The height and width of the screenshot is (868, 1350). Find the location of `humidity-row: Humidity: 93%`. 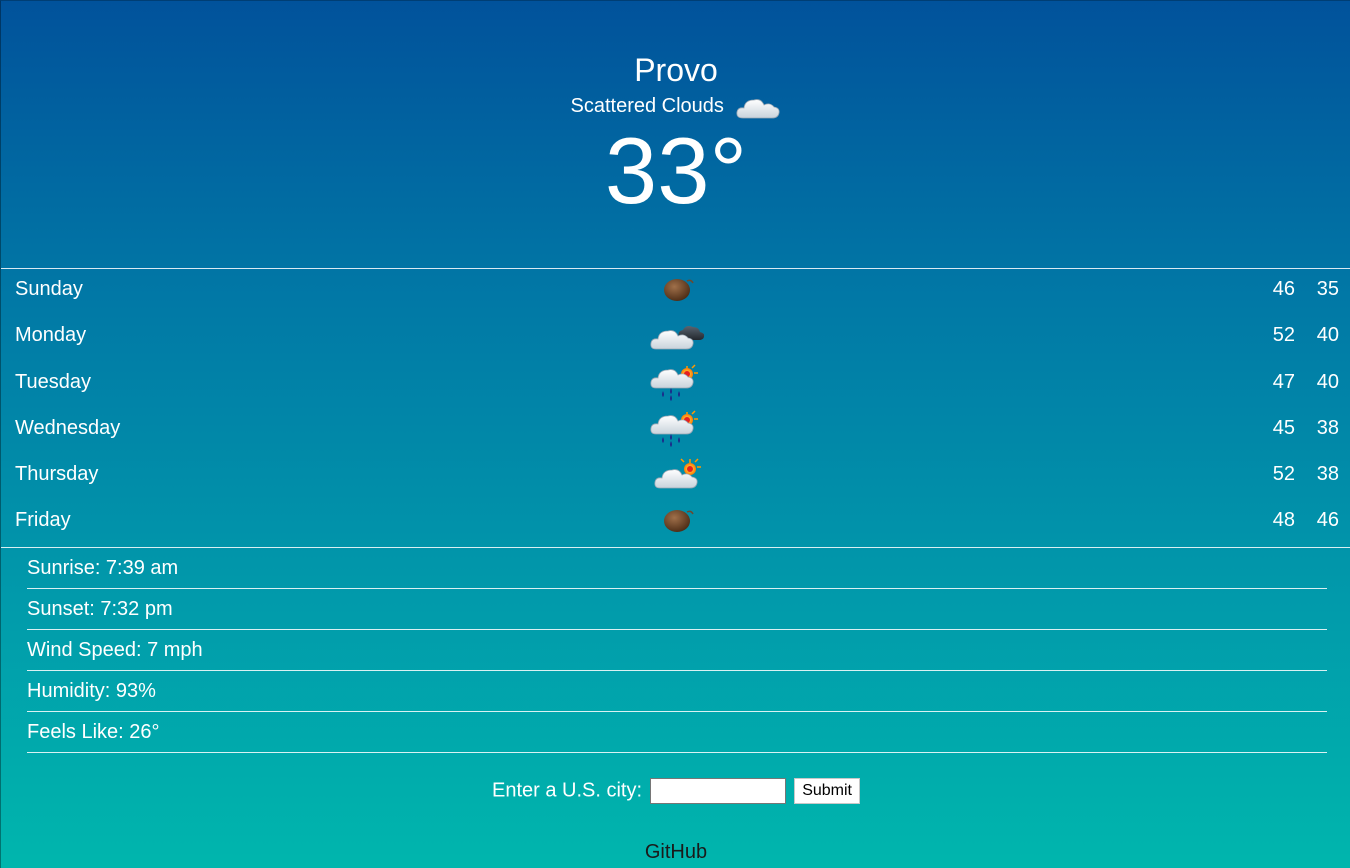

humidity-row: Humidity: 93% is located at coordinates (677, 691).